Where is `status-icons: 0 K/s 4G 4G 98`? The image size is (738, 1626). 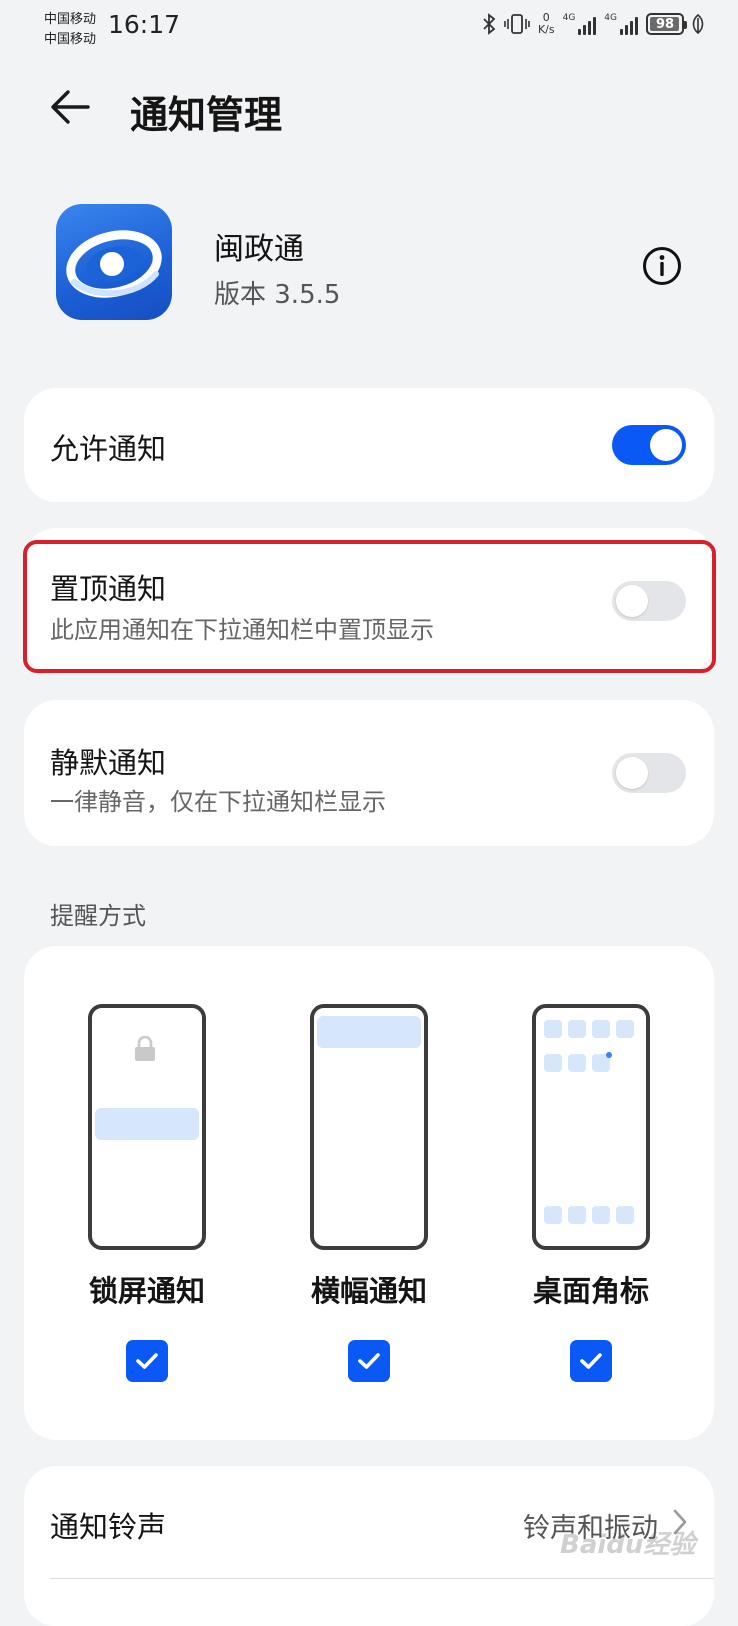
status-icons: 0 K/s 4G 4G 98 is located at coordinates (593, 24).